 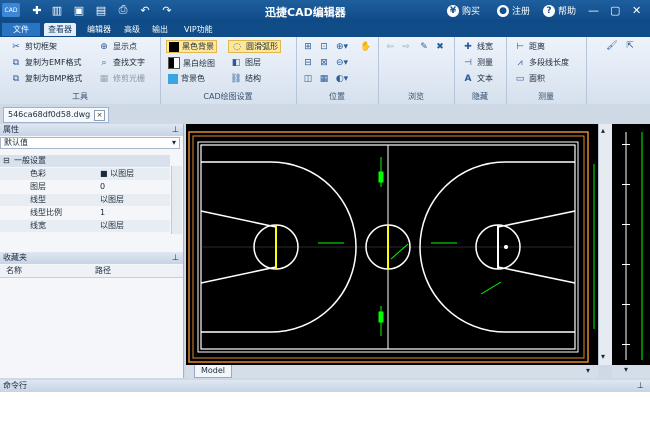 I want to click on ribbon-collapse-icon: ⇱, so click(x=630, y=45).